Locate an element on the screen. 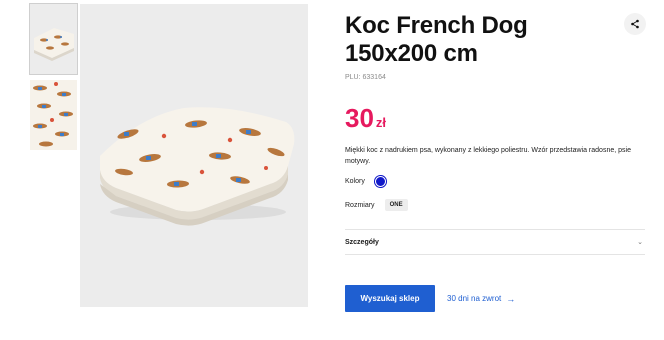 This screenshot has width=664, height=340. share-button is located at coordinates (635, 24).